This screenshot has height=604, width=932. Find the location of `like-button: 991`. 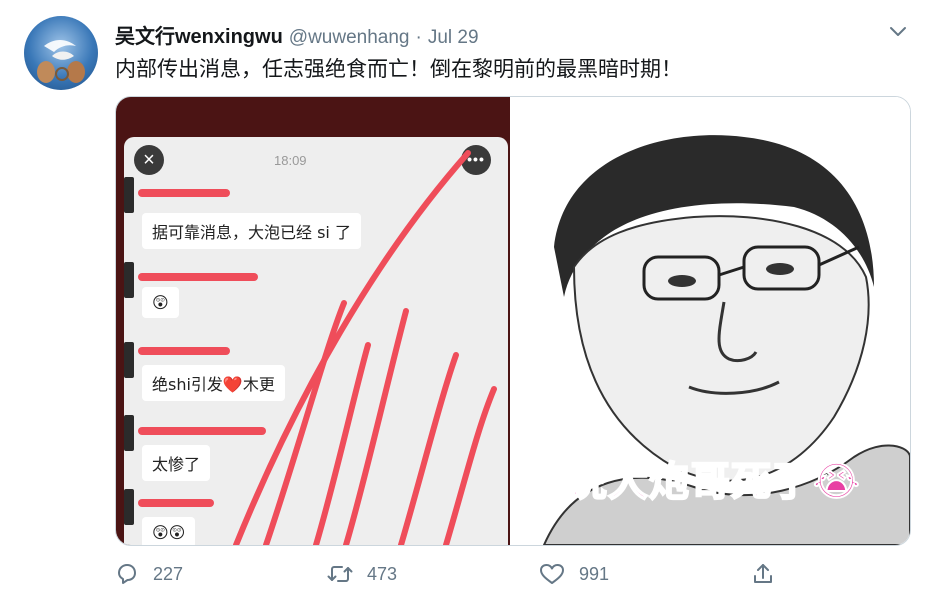

like-button: 991 is located at coordinates (574, 574).